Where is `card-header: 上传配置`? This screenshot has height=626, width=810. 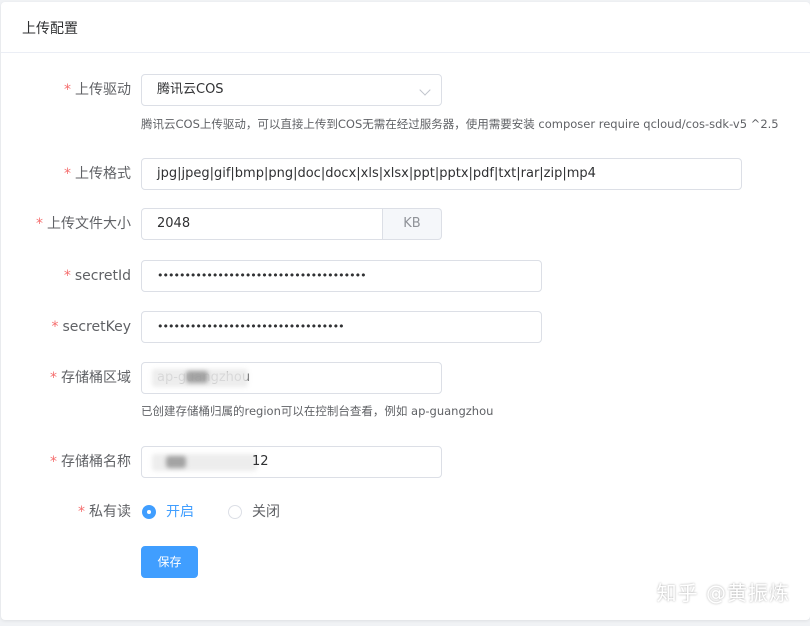 card-header: 上传配置 is located at coordinates (405, 27).